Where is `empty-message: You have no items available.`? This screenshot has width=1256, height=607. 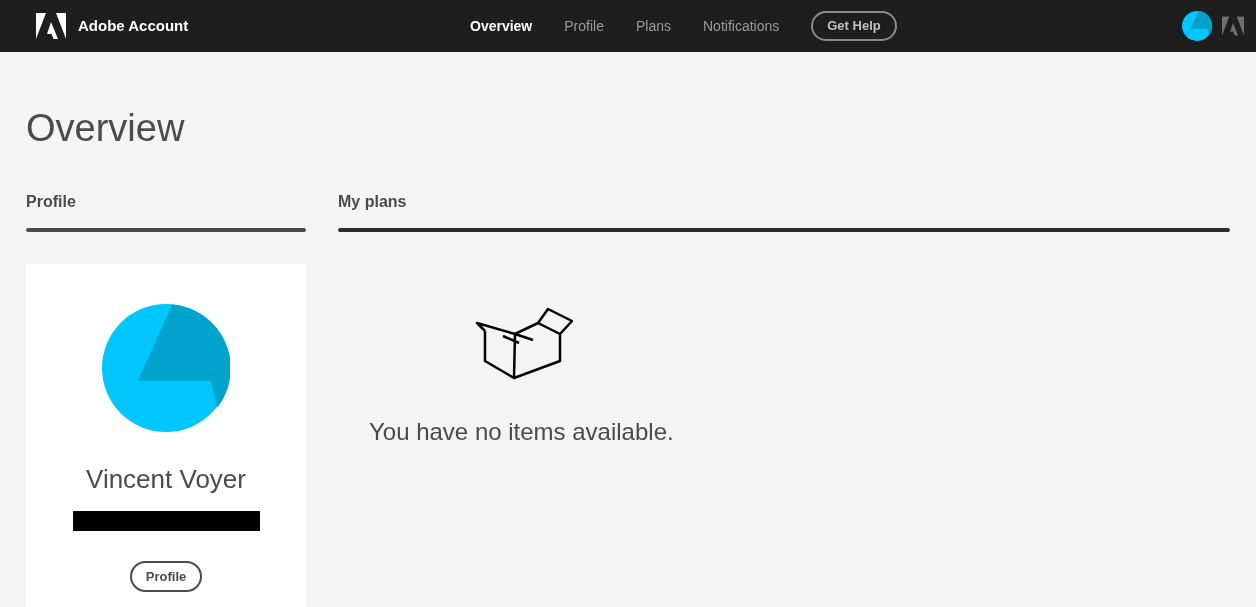
empty-message: You have no items available. is located at coordinates (521, 432).